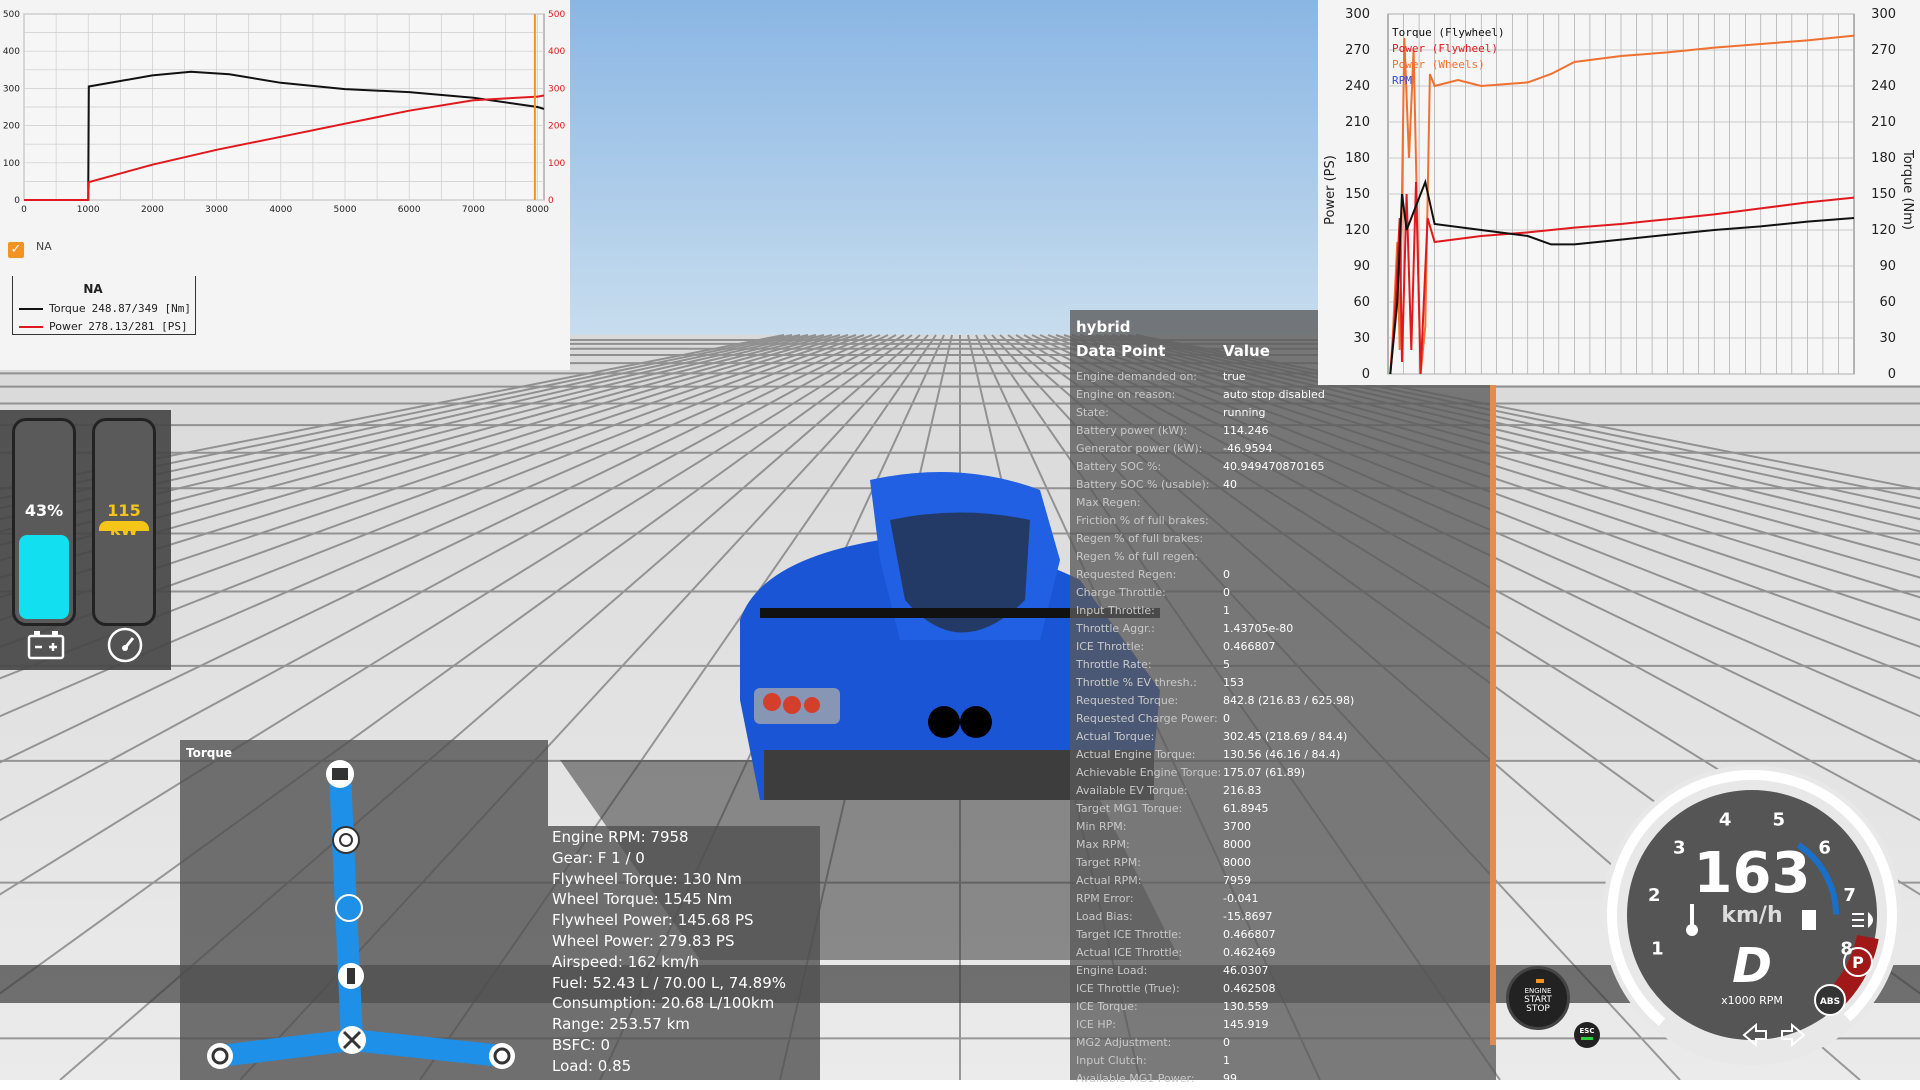 This screenshot has height=1090, width=1920. I want to click on soc-text: 43%, so click(44, 510).